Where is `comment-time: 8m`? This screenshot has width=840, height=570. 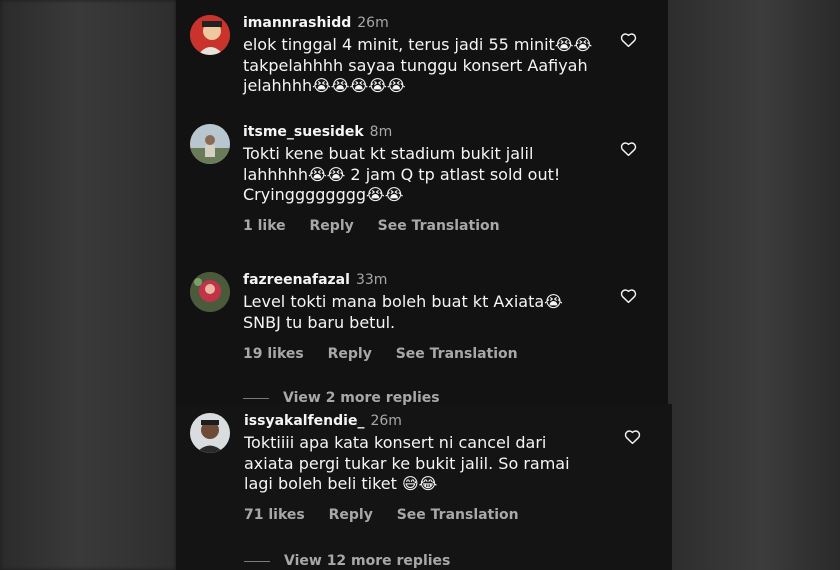
comment-time: 8m is located at coordinates (381, 132).